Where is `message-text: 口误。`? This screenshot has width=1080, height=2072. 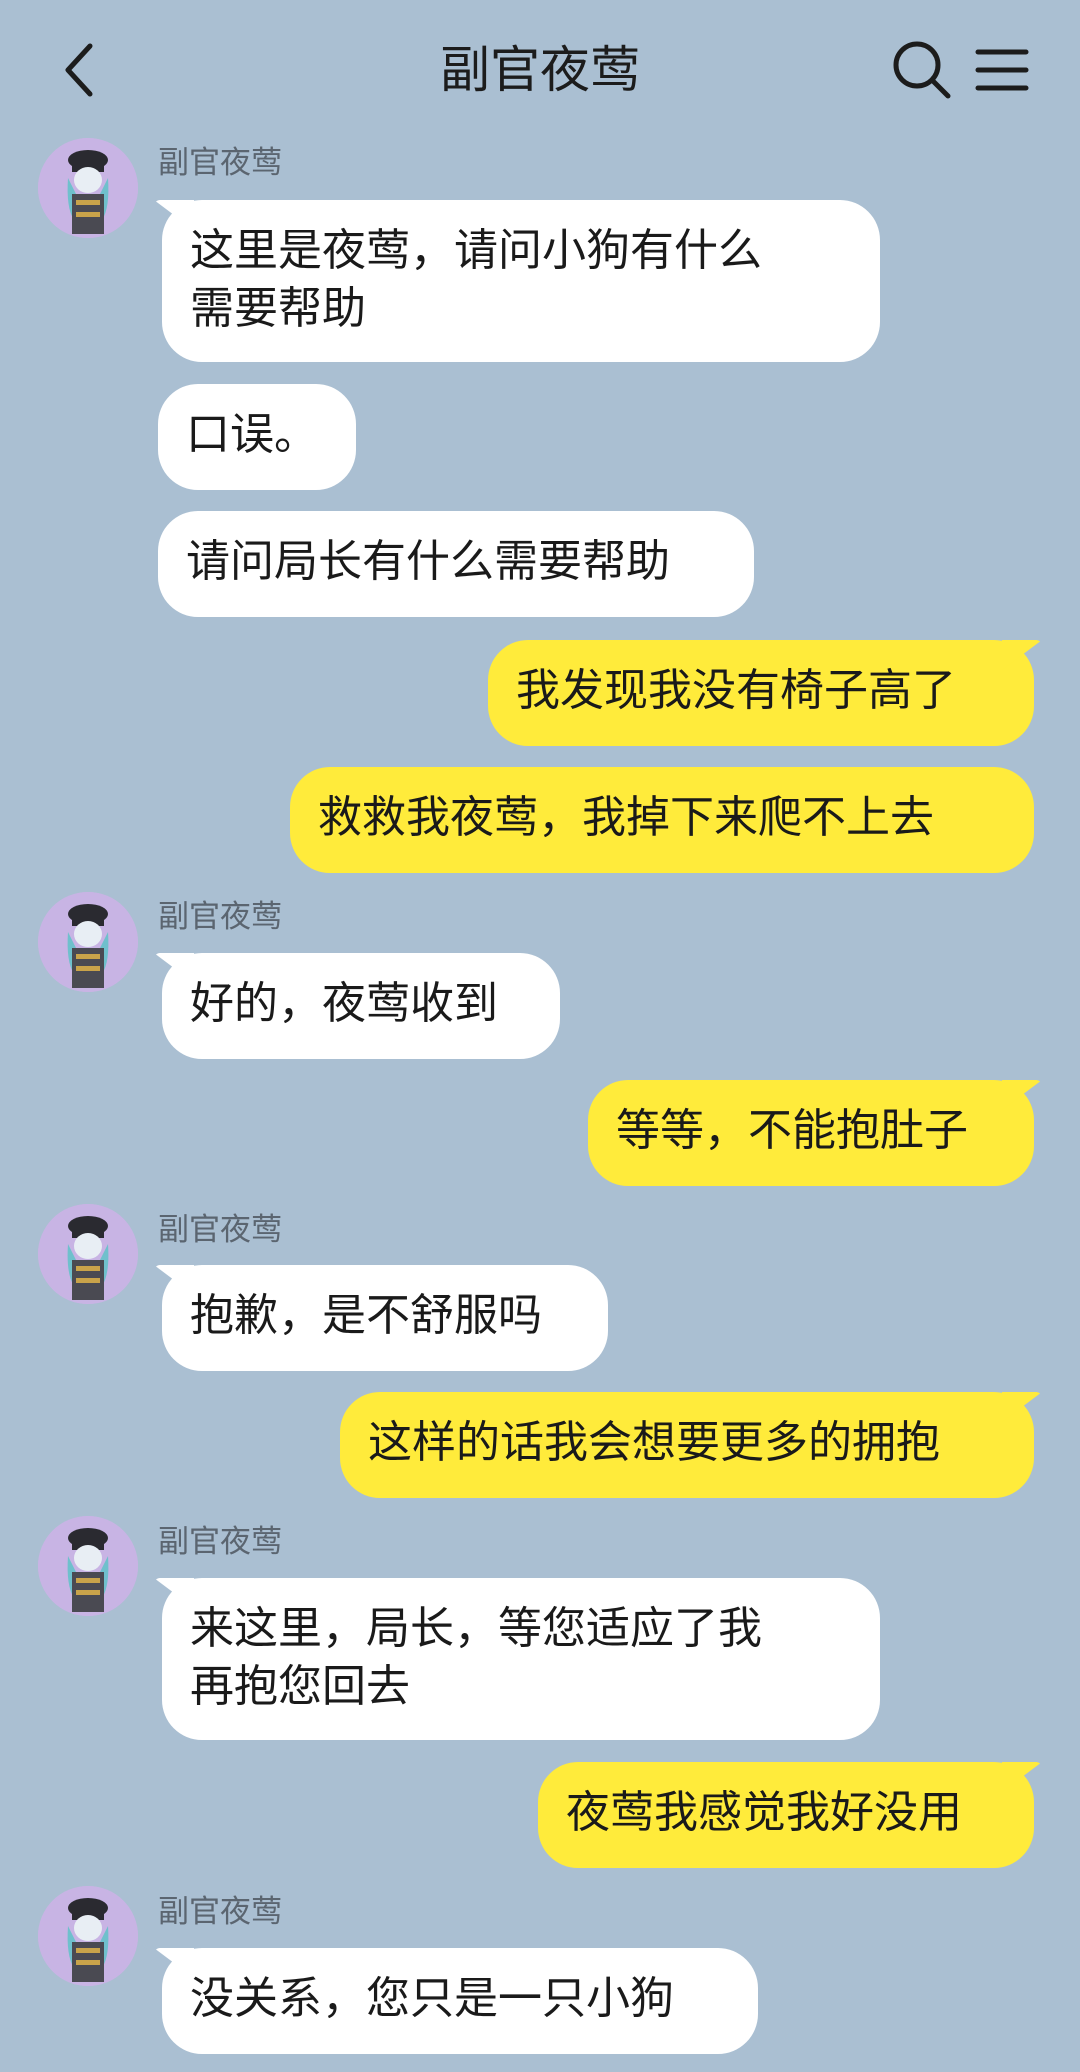 message-text: 口误。 is located at coordinates (252, 434).